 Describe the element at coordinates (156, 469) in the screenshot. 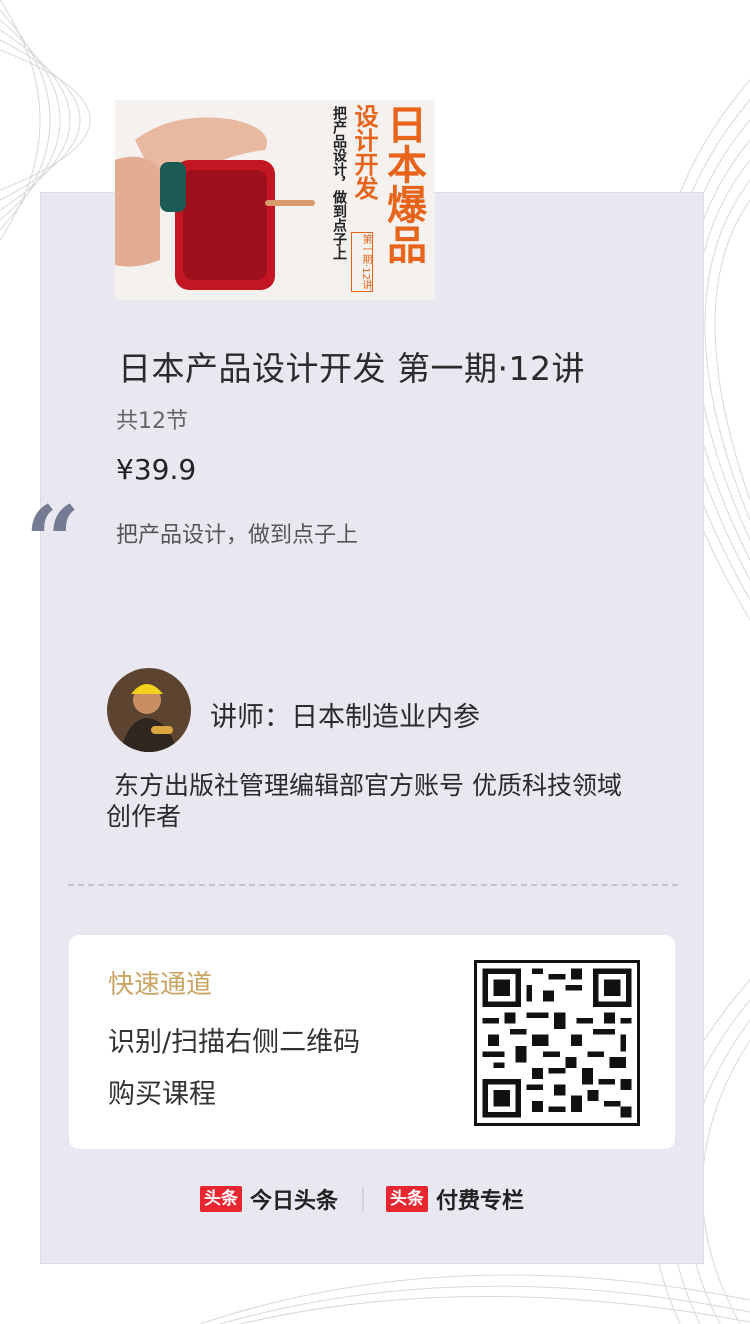

I see `course-price: ¥39.9` at that location.